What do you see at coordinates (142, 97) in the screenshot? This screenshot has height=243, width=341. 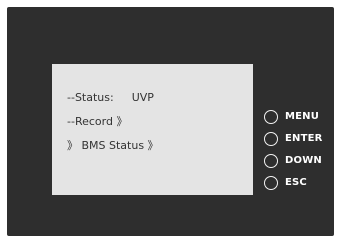 I see `status-value: UVP` at bounding box center [142, 97].